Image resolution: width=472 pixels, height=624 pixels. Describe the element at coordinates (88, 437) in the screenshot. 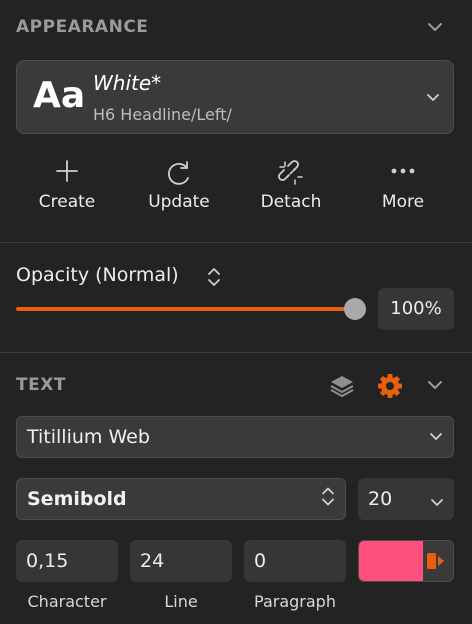

I see `font-family-value: Titillium Web` at that location.